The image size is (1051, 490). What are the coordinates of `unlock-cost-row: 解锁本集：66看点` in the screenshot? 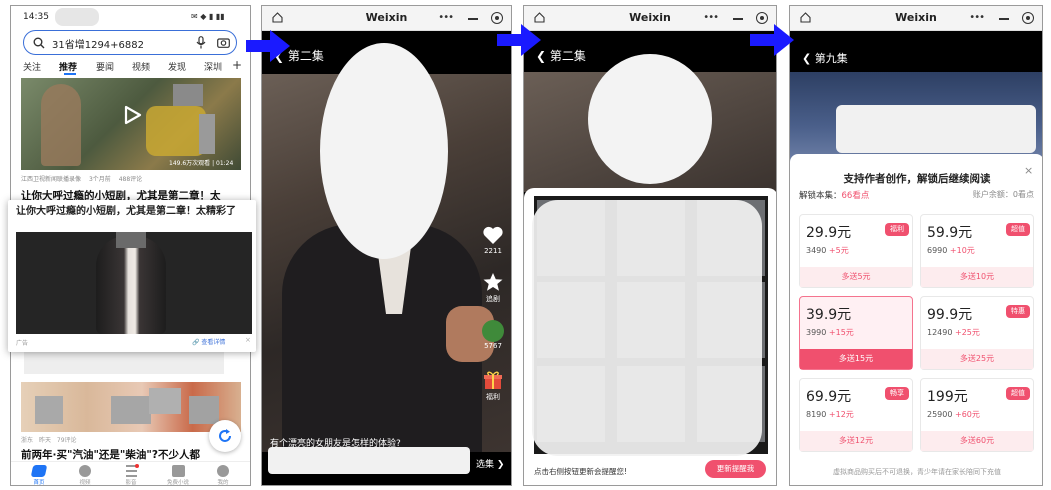 It's located at (834, 195).